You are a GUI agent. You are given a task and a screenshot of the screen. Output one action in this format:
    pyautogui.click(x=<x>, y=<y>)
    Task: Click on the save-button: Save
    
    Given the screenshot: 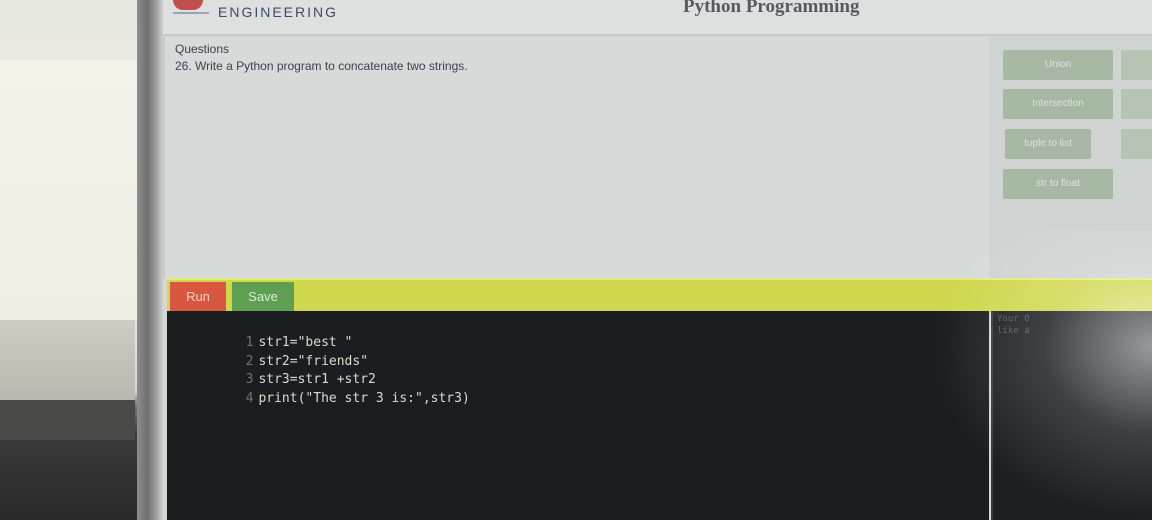 What is the action you would take?
    pyautogui.click(x=263, y=297)
    